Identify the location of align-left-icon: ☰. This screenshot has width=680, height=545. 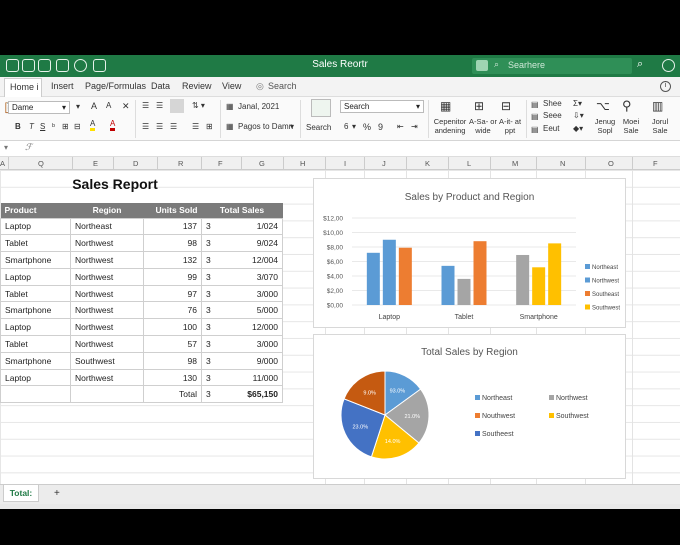
(145, 126).